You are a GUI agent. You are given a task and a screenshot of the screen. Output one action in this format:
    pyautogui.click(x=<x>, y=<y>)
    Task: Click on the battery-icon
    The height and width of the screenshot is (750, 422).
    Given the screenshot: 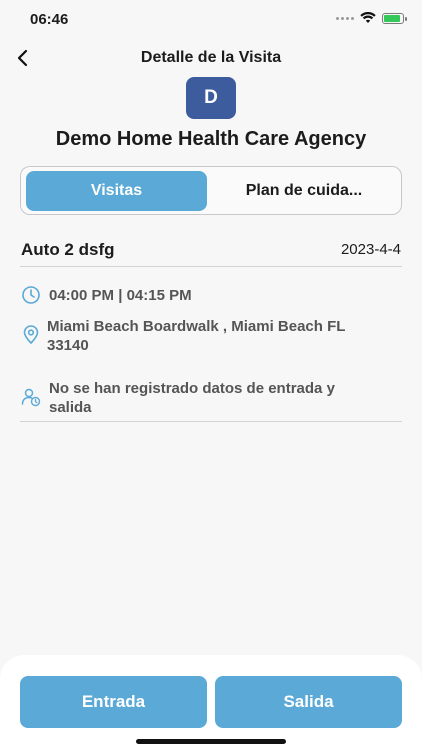 What is the action you would take?
    pyautogui.click(x=394, y=18)
    